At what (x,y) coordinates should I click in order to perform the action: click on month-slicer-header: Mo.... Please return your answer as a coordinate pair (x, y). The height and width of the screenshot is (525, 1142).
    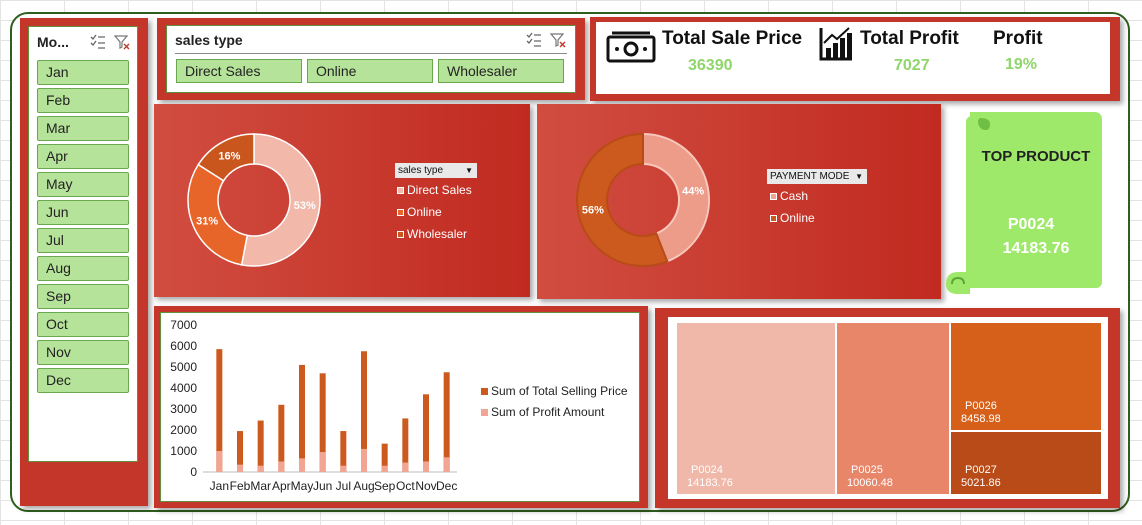
    Looking at the image, I should click on (83, 42).